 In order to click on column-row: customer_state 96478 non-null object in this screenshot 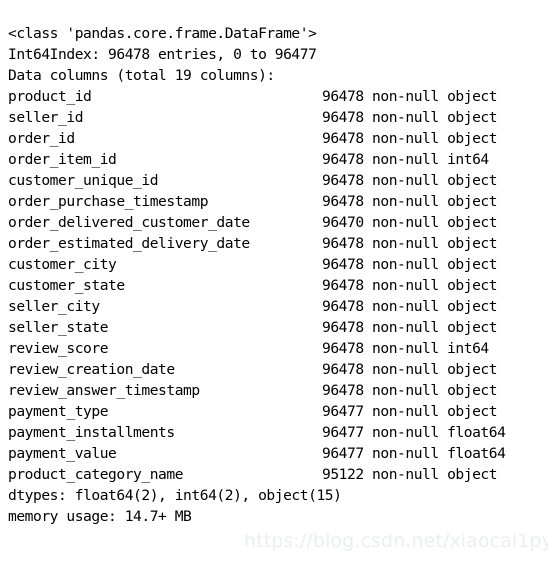, I will do `click(278, 285)`.